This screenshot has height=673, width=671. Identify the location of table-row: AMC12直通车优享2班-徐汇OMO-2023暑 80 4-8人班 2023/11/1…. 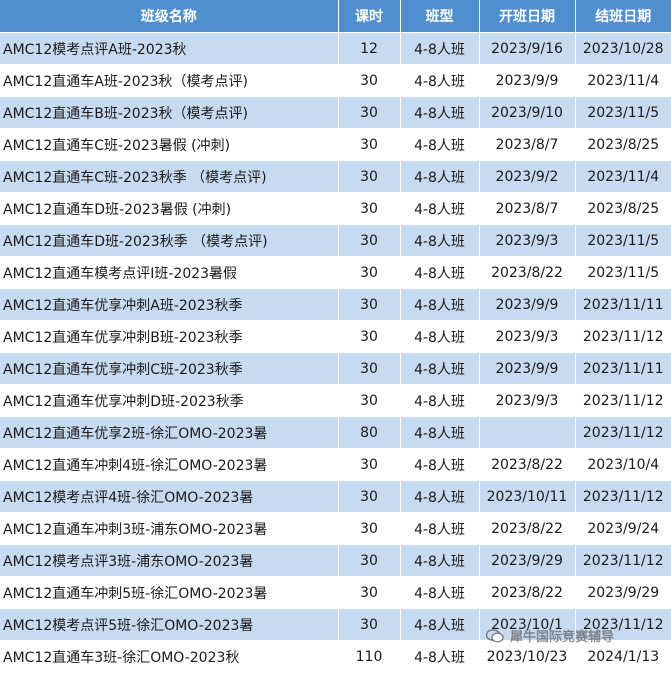
(335, 432).